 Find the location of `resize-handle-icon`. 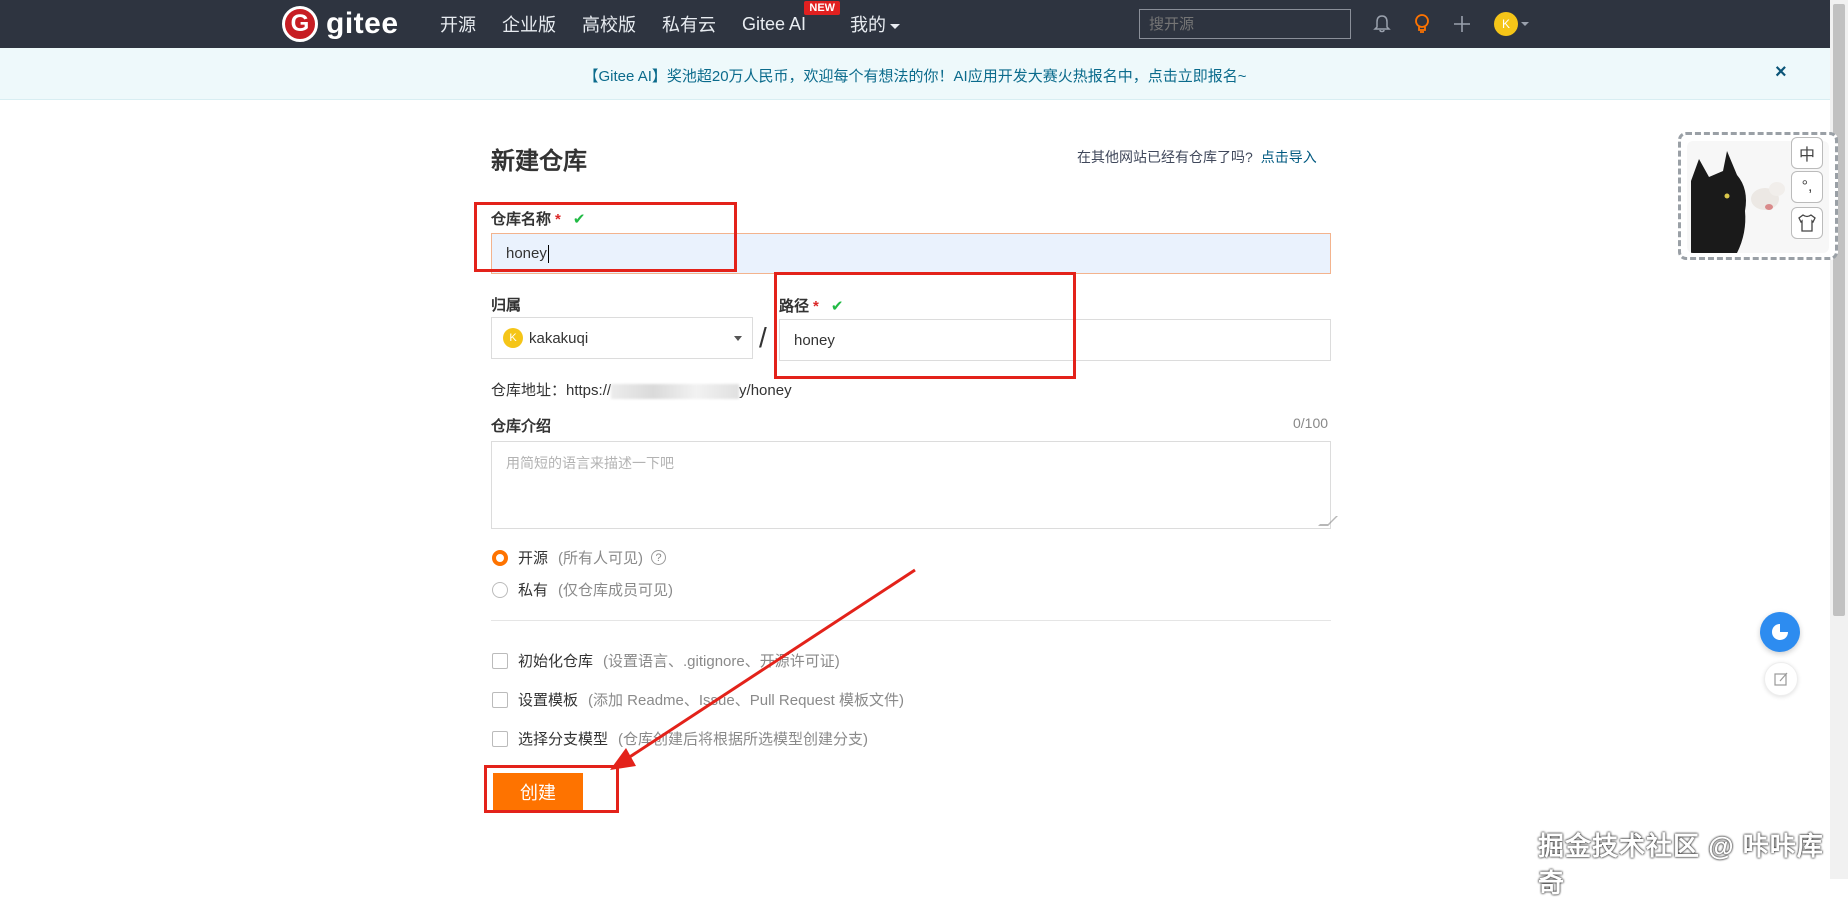

resize-handle-icon is located at coordinates (1328, 521).